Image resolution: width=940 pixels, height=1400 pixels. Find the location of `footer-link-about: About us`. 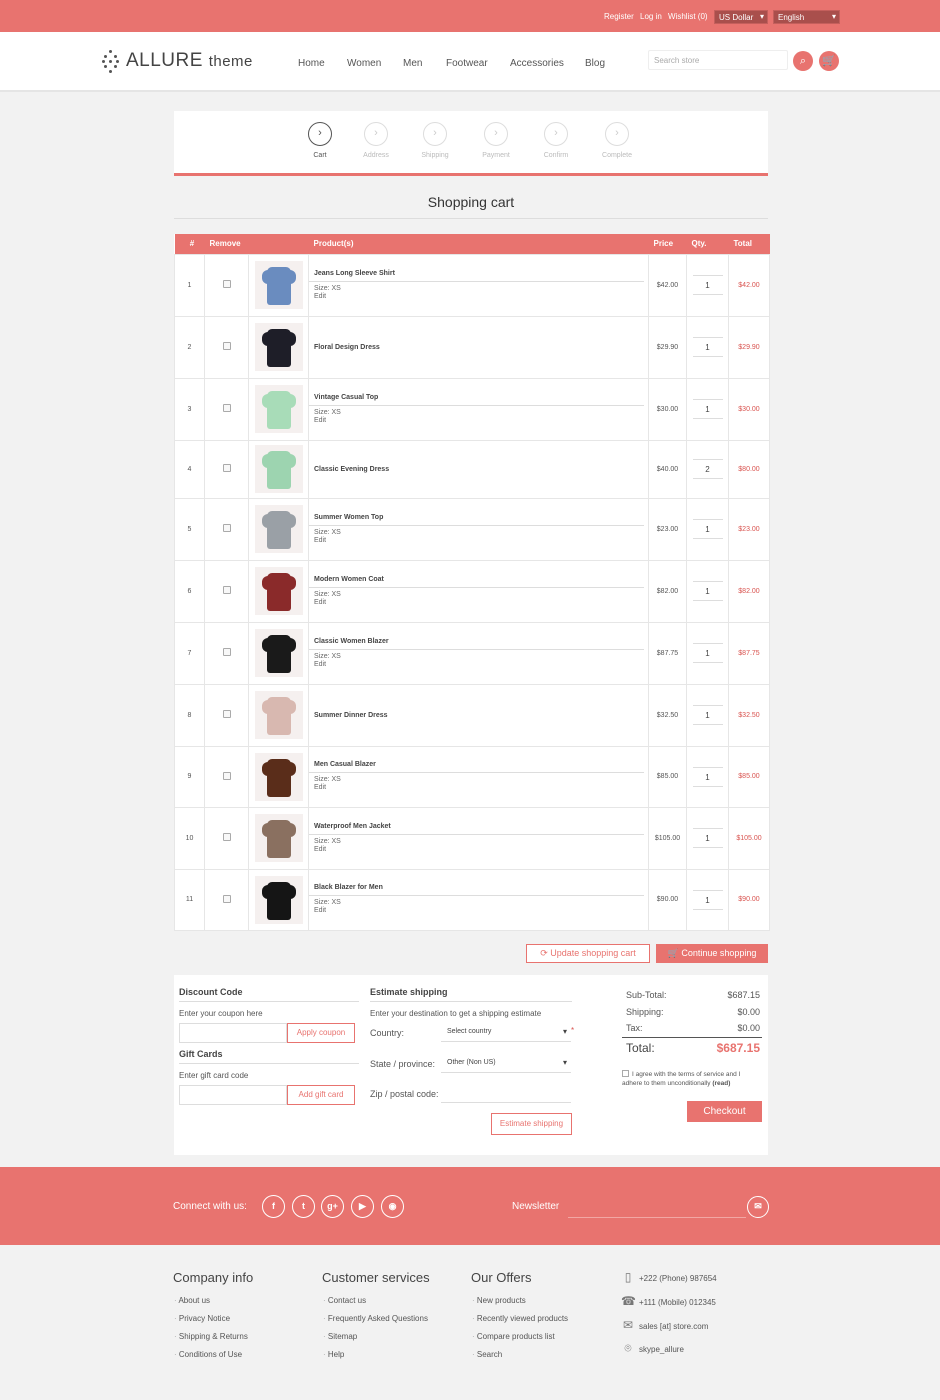

footer-link-about: About us is located at coordinates (192, 1300).